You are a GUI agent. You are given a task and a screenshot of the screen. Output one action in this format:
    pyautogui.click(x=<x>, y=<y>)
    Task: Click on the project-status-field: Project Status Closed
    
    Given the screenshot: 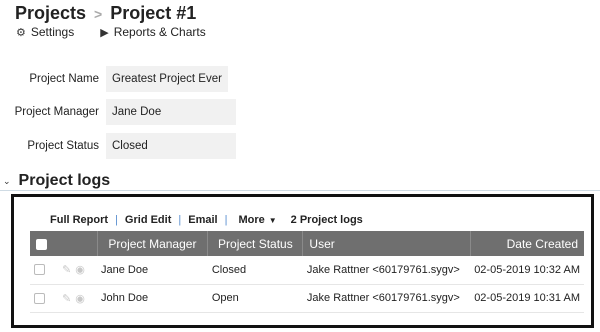 What is the action you would take?
    pyautogui.click(x=118, y=146)
    